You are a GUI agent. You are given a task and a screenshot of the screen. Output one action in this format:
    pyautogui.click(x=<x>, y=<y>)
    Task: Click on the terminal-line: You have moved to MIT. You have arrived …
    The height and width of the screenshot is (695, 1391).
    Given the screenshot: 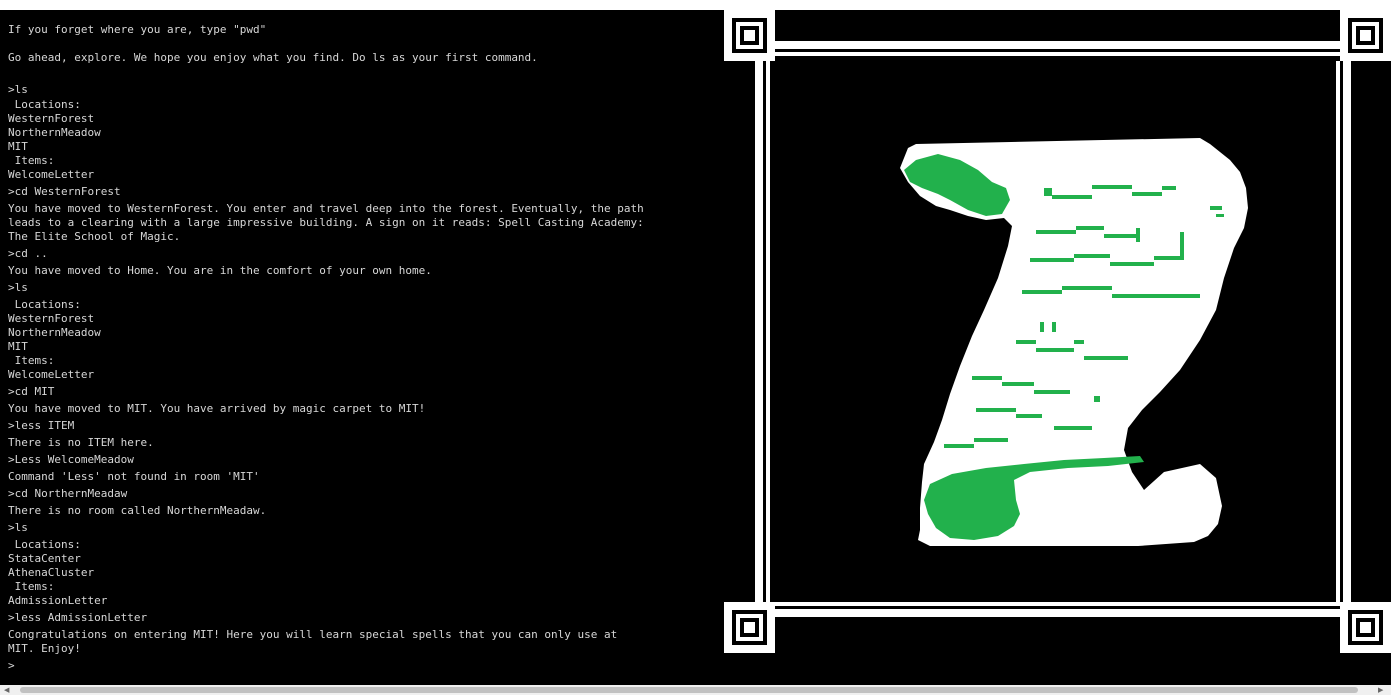 What is the action you would take?
    pyautogui.click(x=217, y=408)
    